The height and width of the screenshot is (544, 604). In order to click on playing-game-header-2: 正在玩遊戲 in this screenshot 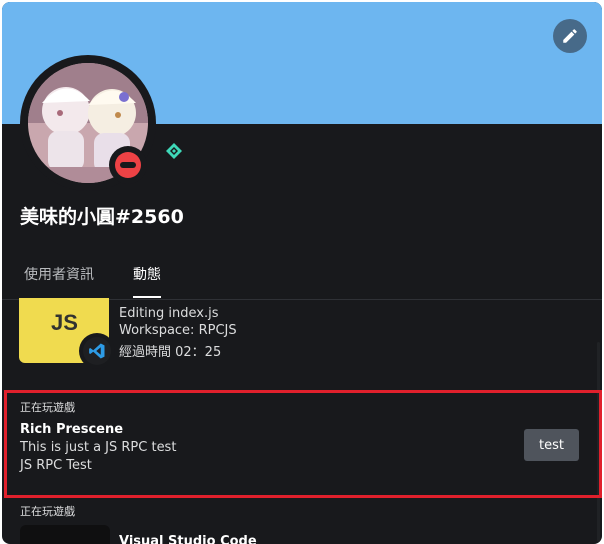, I will do `click(47, 511)`.